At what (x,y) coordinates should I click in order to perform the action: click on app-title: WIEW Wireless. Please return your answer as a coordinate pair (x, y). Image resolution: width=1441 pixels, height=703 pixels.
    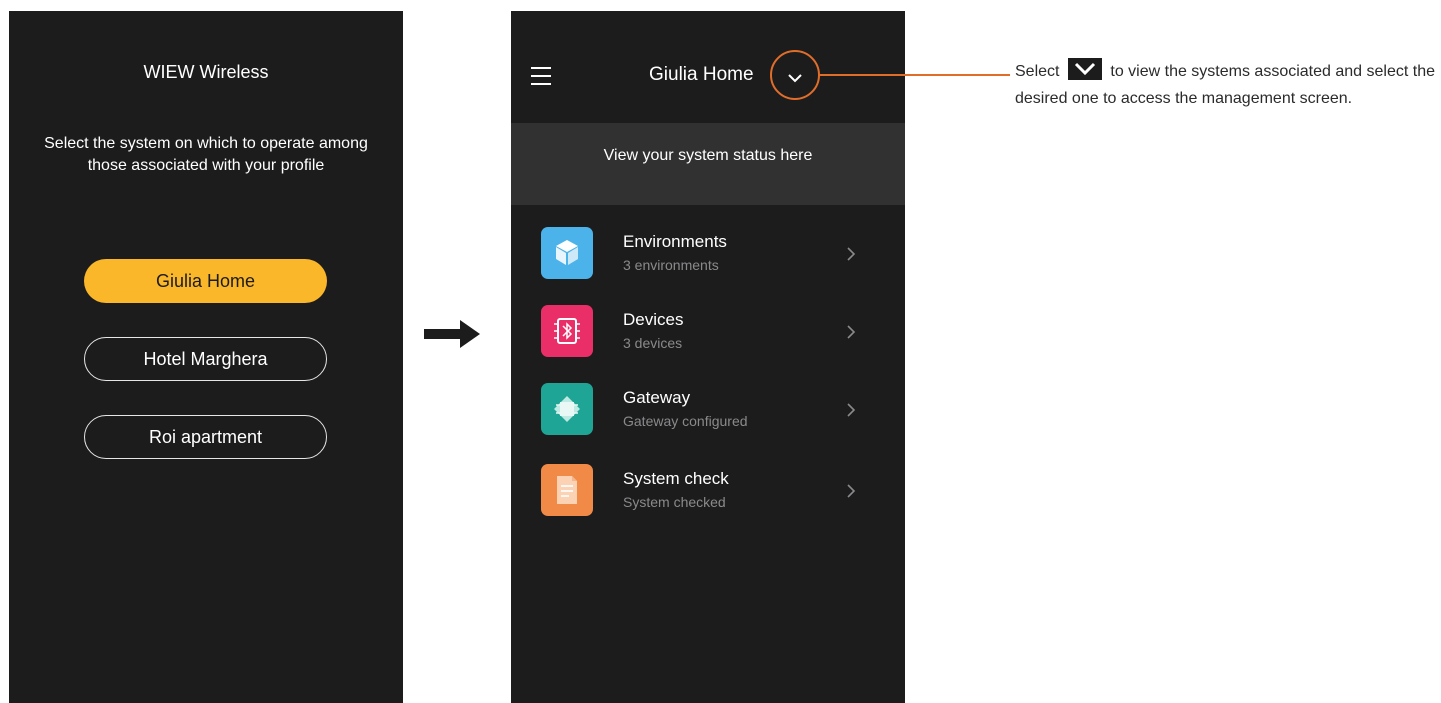
    Looking at the image, I should click on (206, 72).